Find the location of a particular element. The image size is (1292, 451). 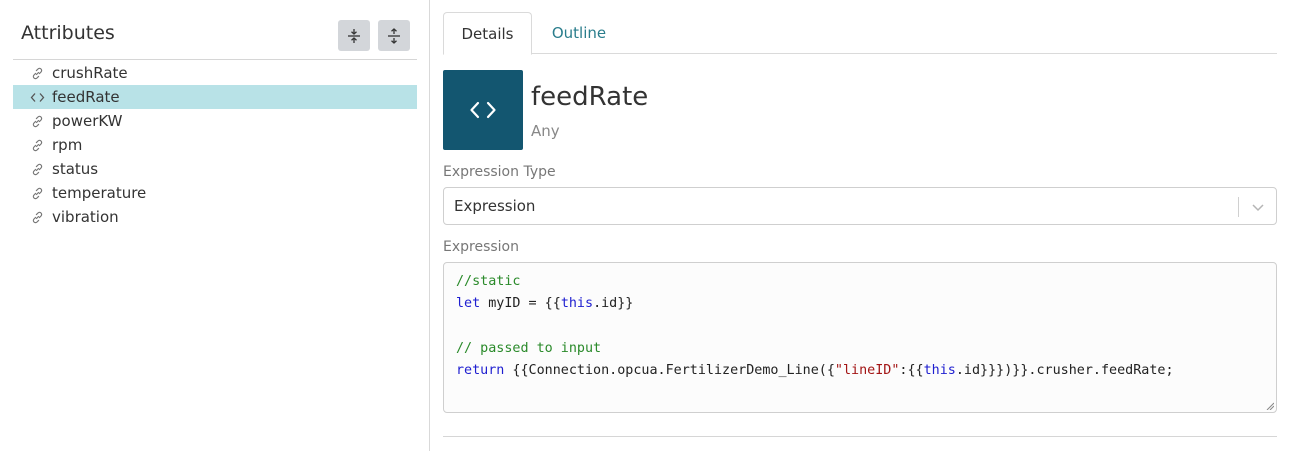

collapse-all-button is located at coordinates (354, 35).